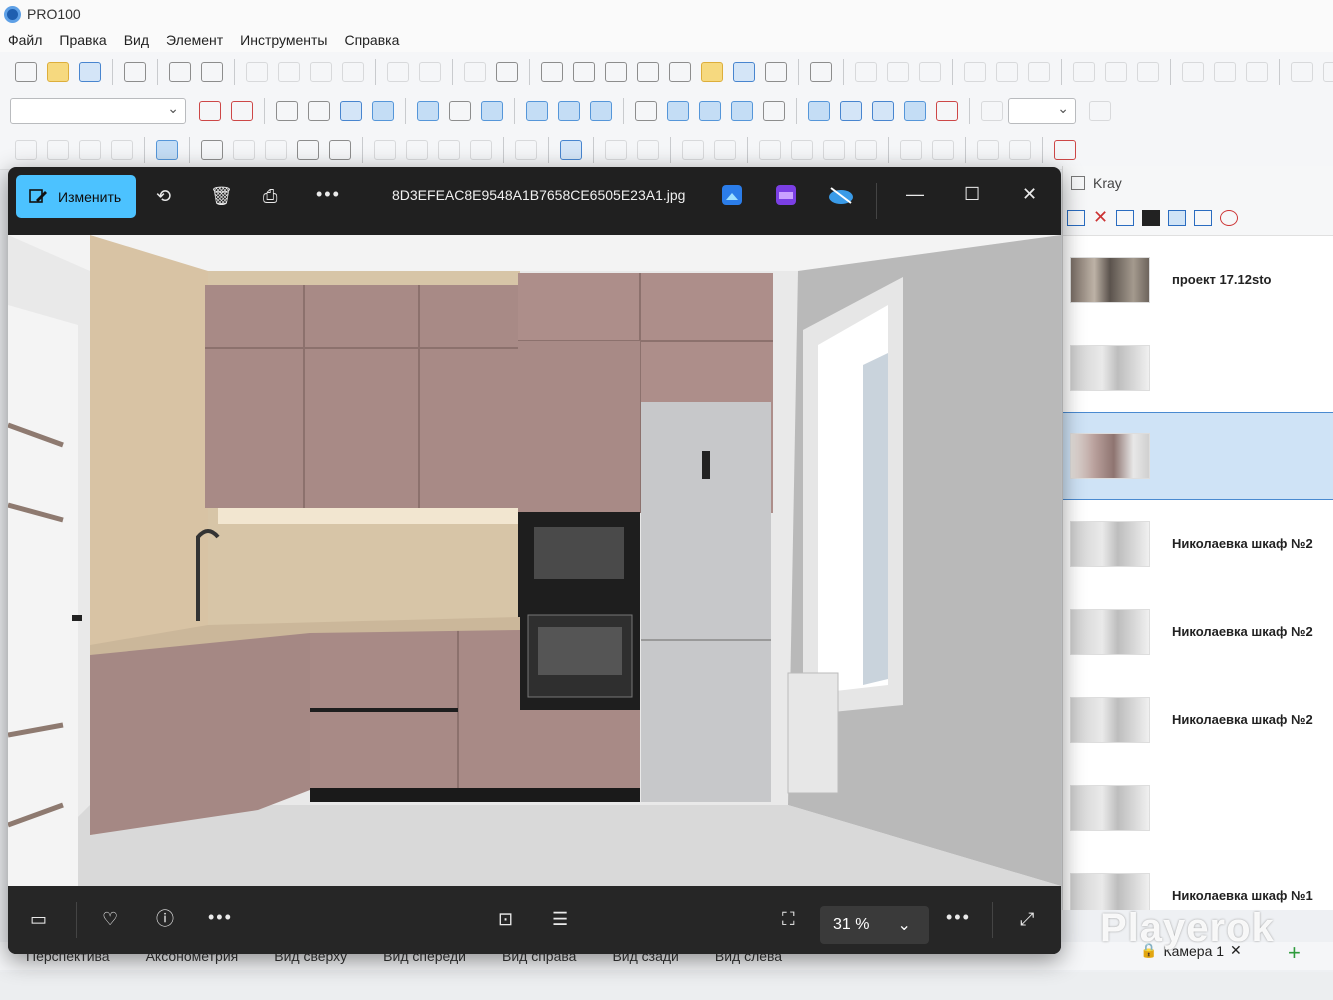  I want to click on distribute-right-icon, so click(1039, 71).